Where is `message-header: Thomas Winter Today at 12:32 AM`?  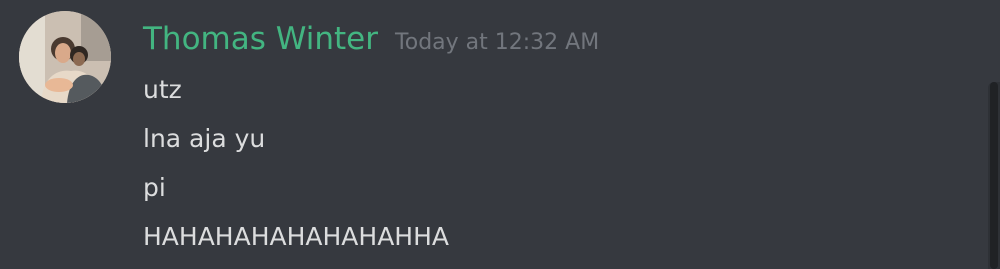 message-header: Thomas Winter Today at 12:32 AM is located at coordinates (371, 41).